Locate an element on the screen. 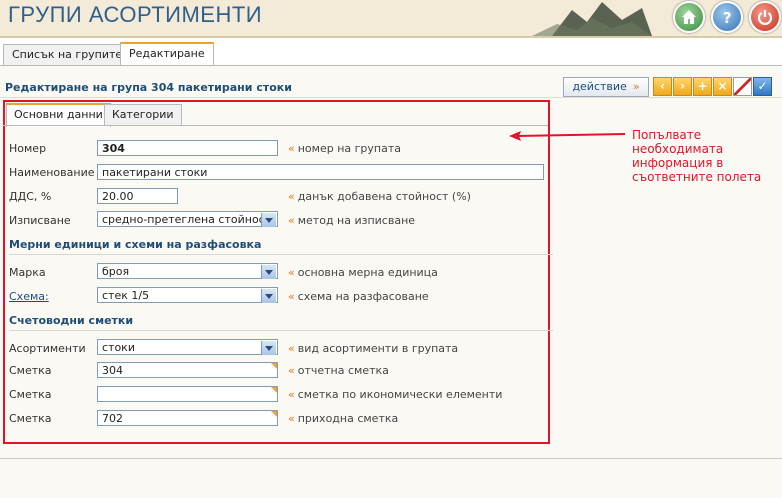 Image resolution: width=782 pixels, height=498 pixels. power-icon is located at coordinates (765, 17).